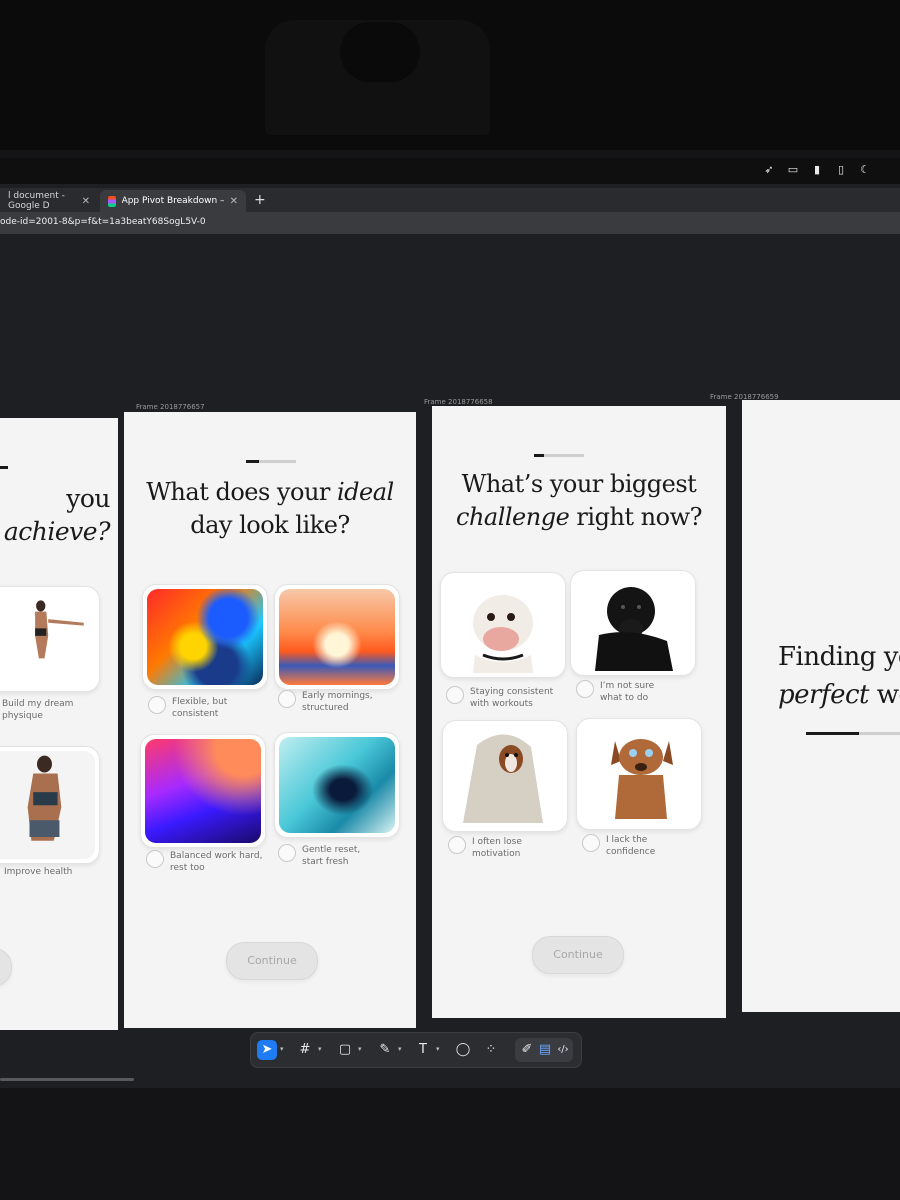  I want to click on option-row: Gentle reset, start fresh, so click(325, 856).